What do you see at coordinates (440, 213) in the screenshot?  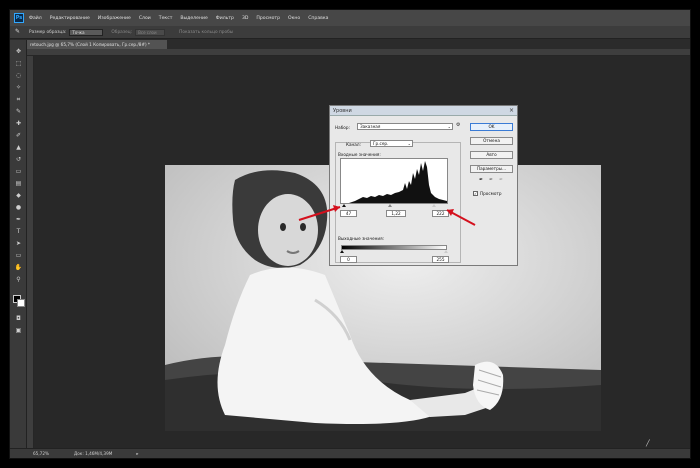 I see `input-white-field: 222` at bounding box center [440, 213].